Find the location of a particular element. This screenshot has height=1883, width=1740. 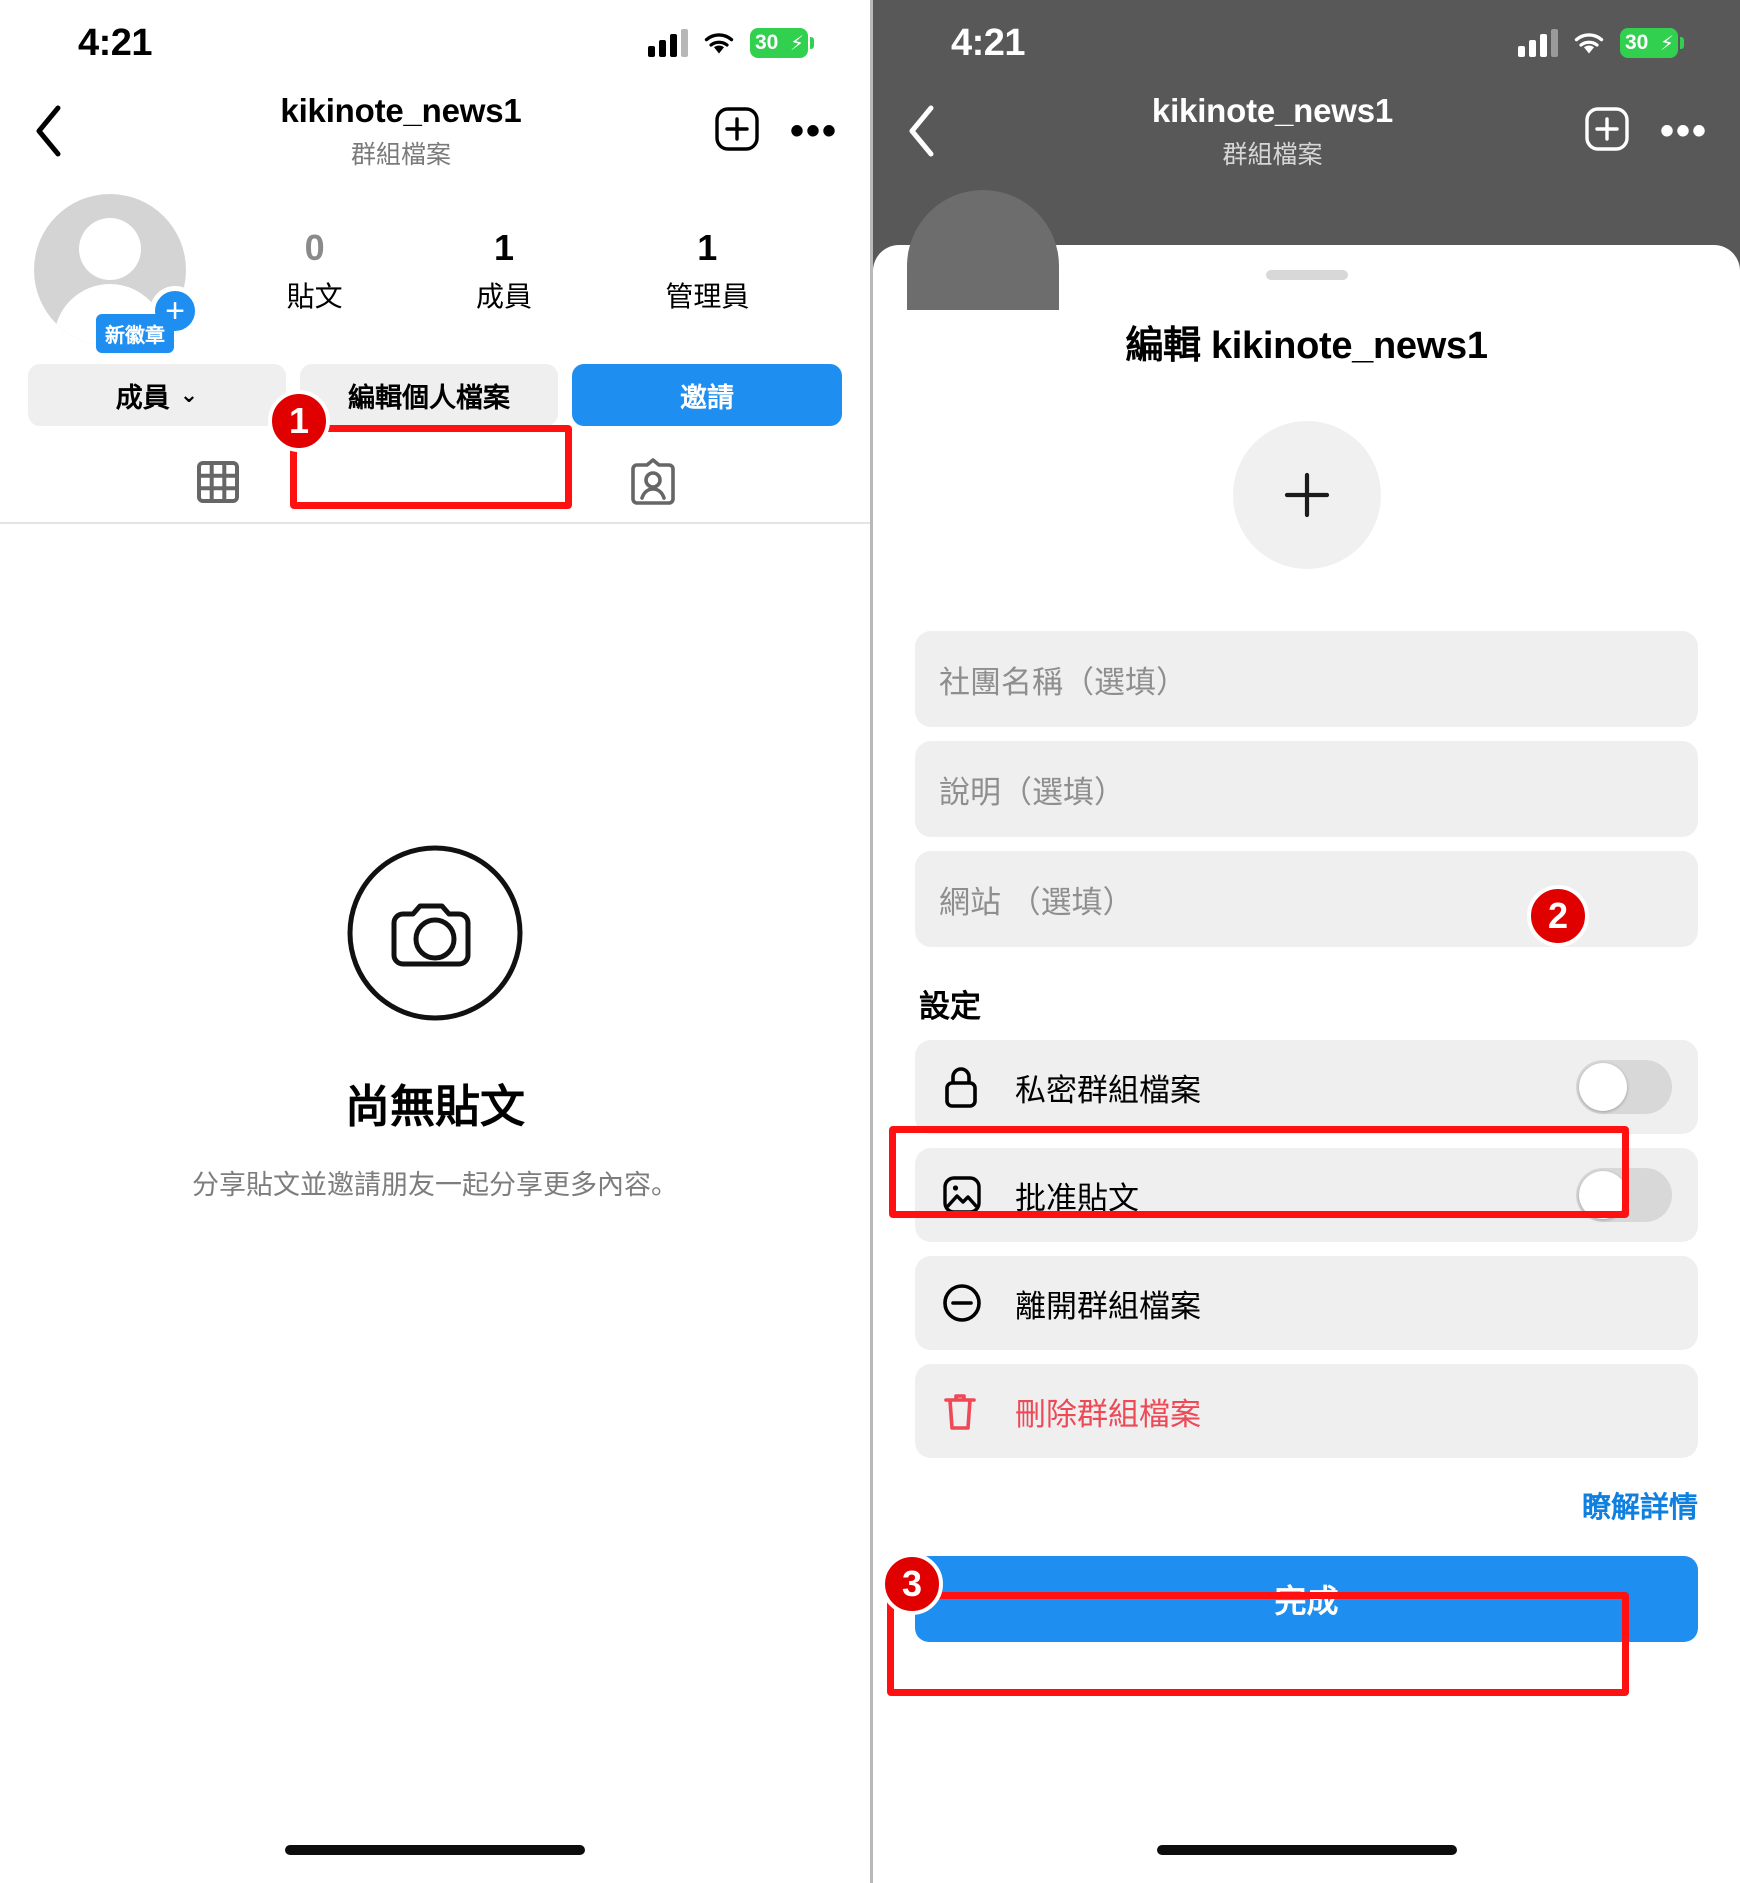

camera-circle-icon is located at coordinates (435, 933).